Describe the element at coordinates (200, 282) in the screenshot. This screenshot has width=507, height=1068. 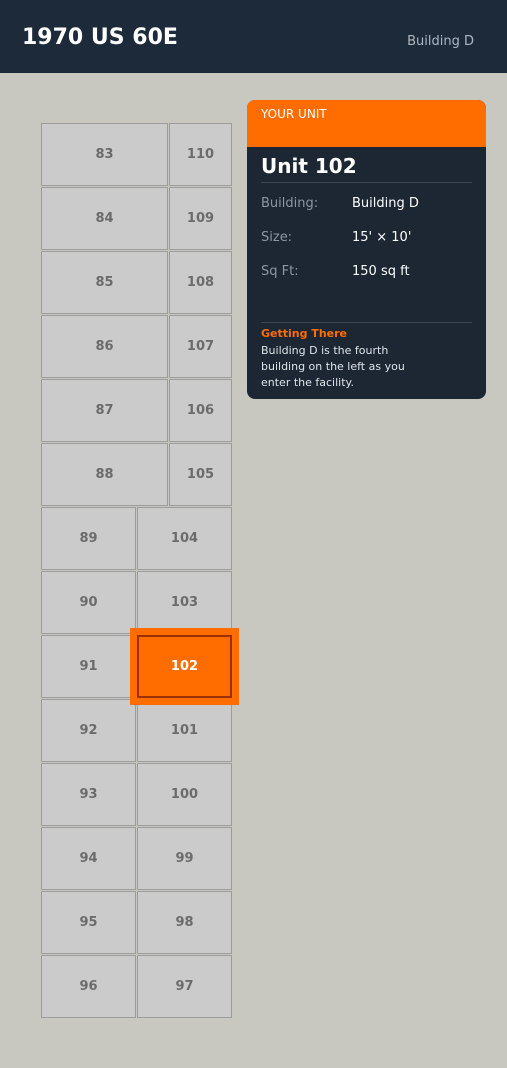
I see `unit-108: 108` at that location.